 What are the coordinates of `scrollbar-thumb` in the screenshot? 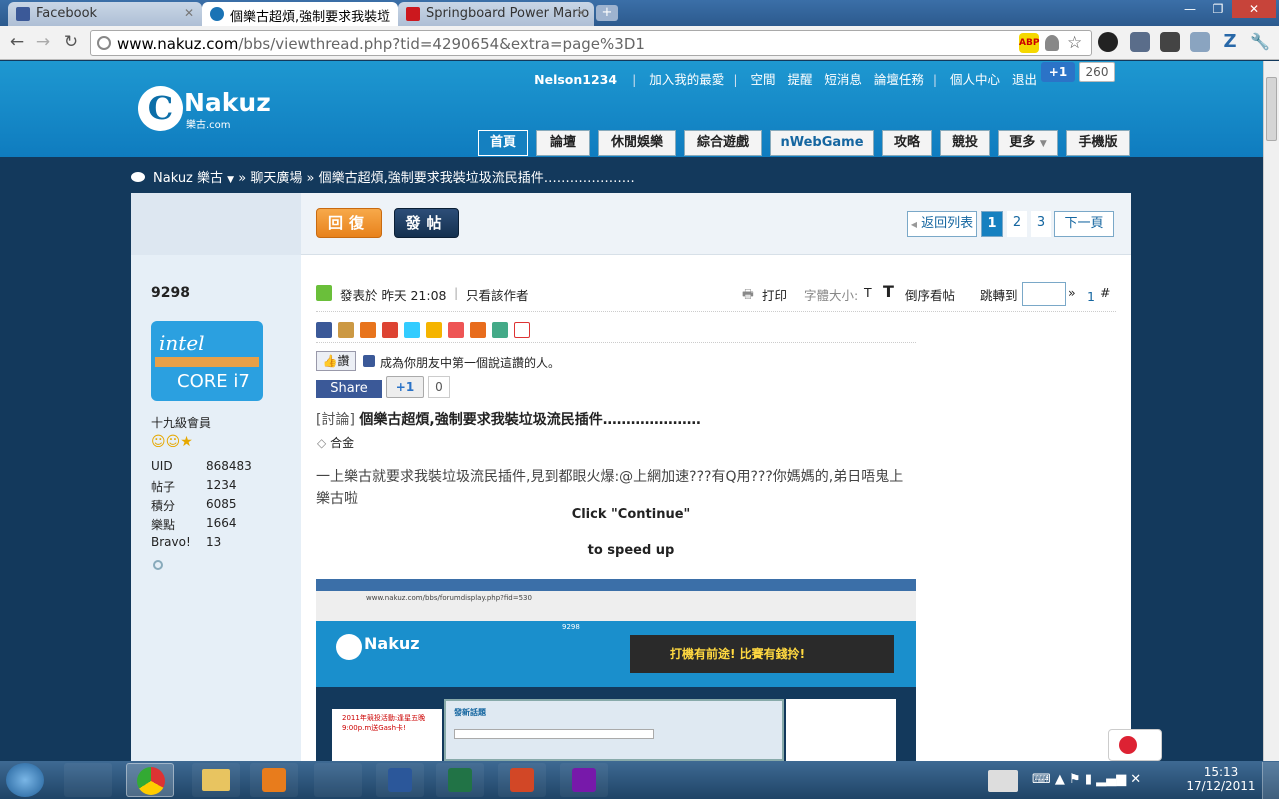 It's located at (1271, 109).